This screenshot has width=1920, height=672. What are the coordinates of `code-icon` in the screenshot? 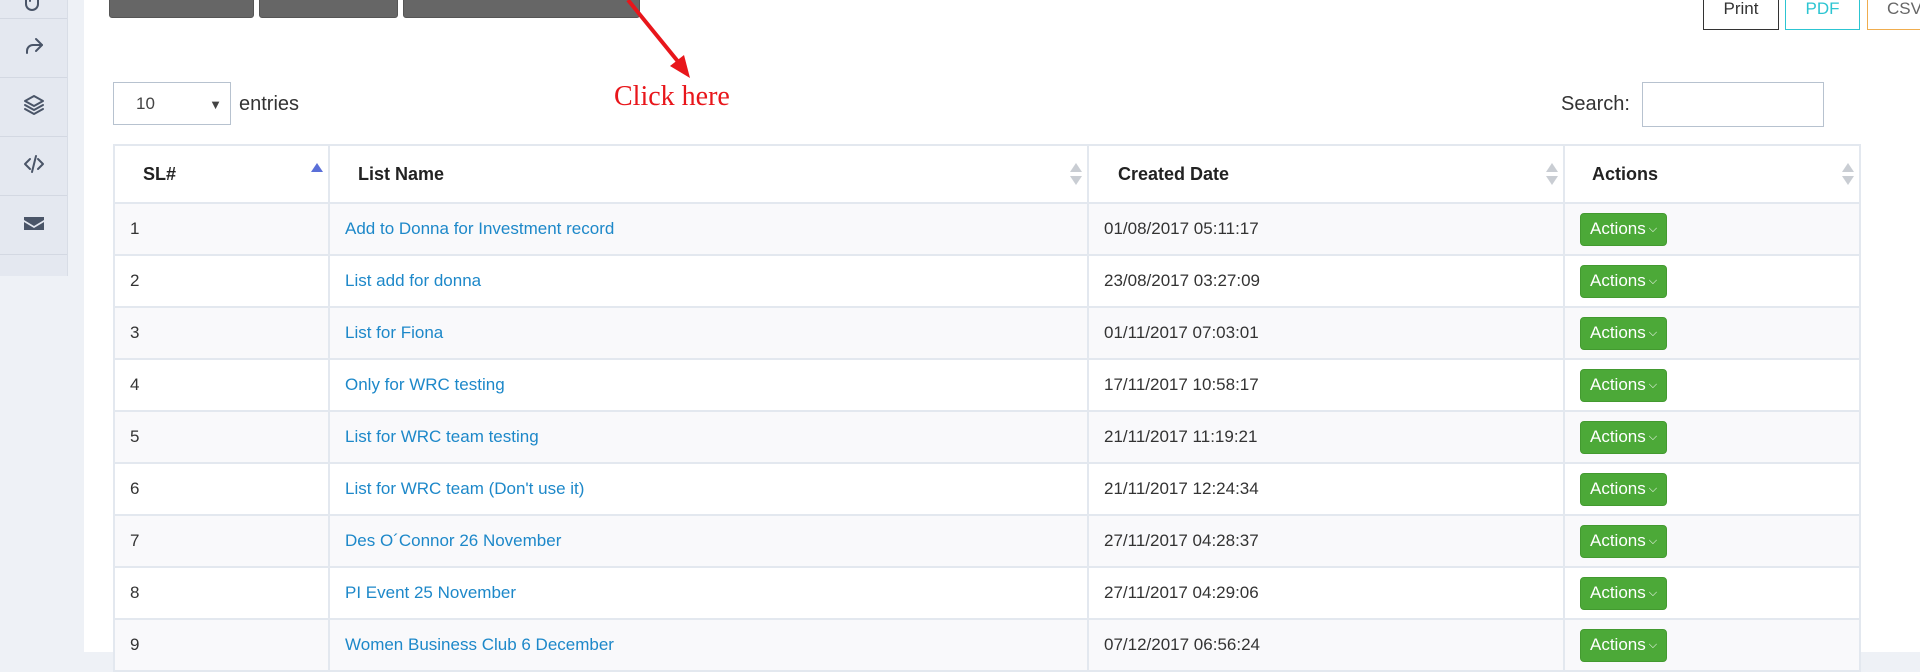 It's located at (34, 166).